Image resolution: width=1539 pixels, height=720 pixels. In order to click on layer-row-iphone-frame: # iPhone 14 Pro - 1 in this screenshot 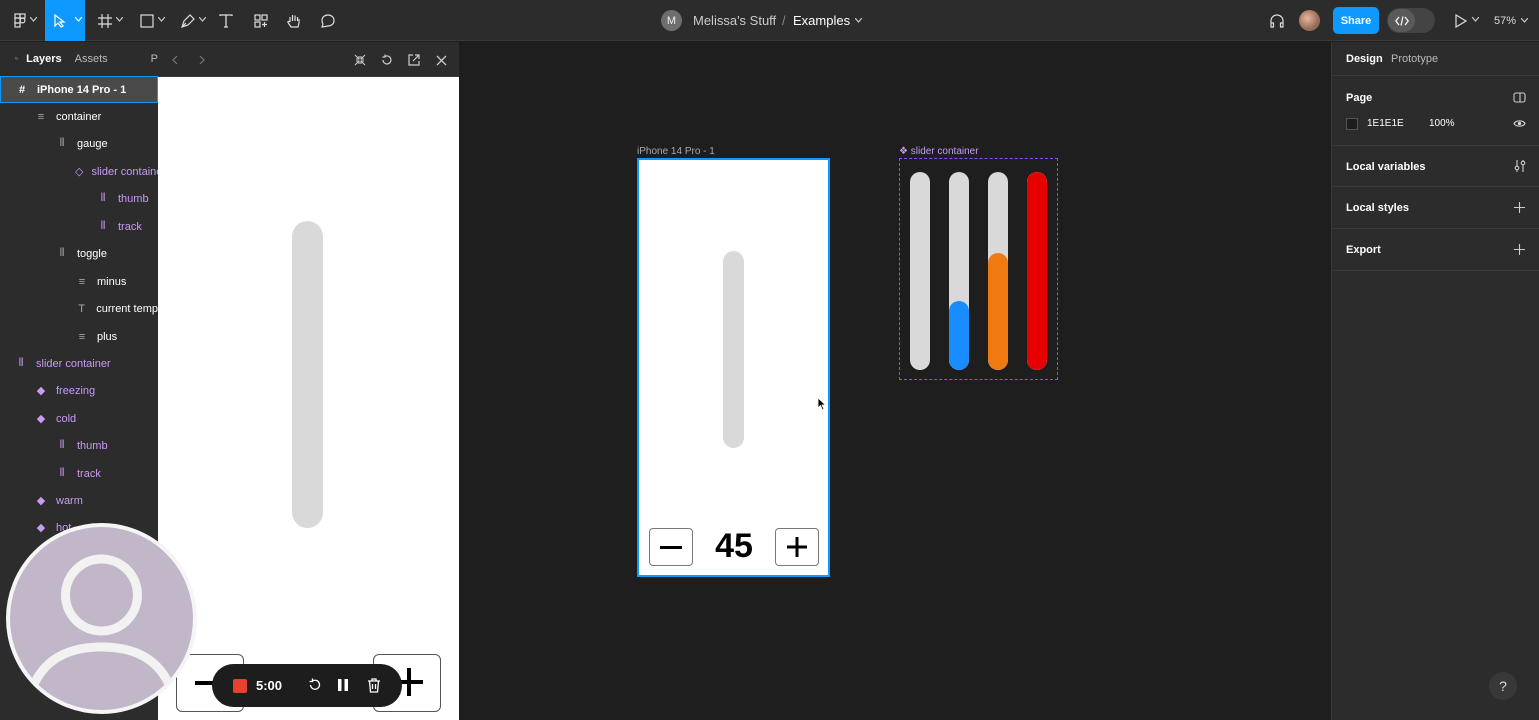, I will do `click(79, 89)`.